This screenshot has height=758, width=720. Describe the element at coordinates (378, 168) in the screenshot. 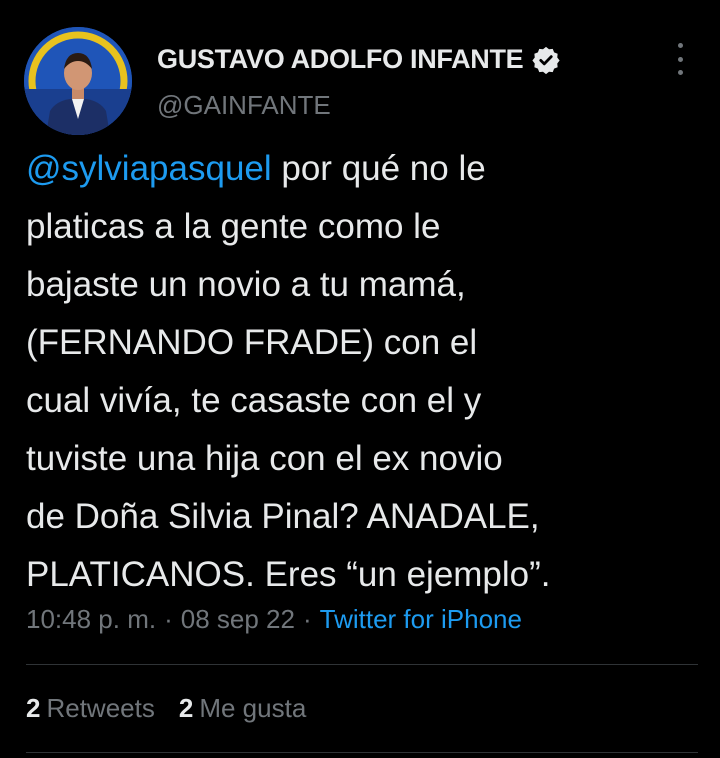

I see `tweet-line-text: por qué no le` at that location.